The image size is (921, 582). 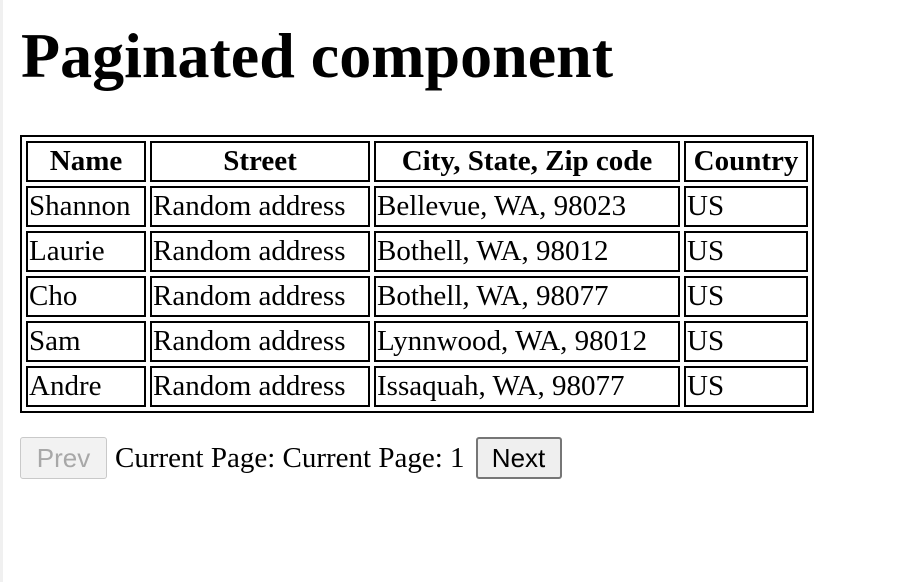 What do you see at coordinates (86, 206) in the screenshot?
I see `cell-name: Shannon` at bounding box center [86, 206].